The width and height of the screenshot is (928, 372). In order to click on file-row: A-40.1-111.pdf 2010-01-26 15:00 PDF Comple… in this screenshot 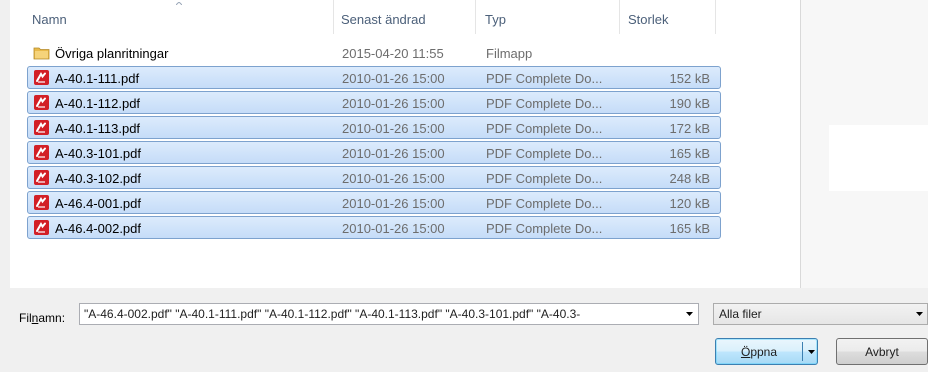, I will do `click(374, 77)`.